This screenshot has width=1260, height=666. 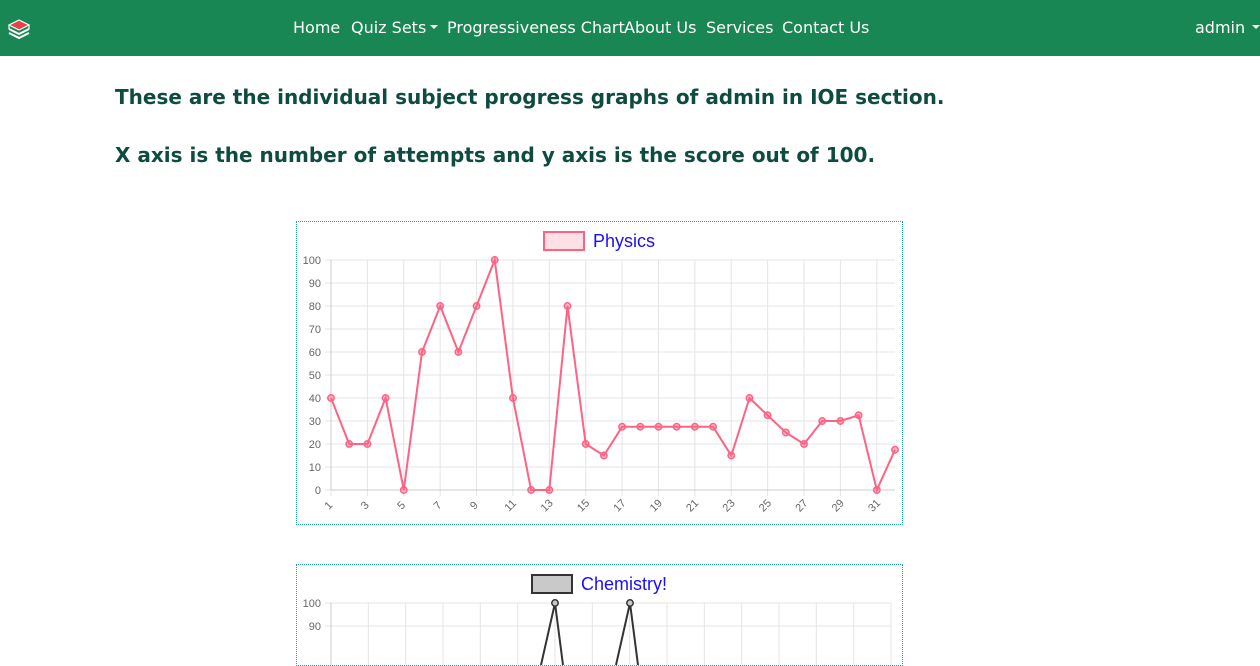 What do you see at coordinates (365, 505) in the screenshot?
I see `x-tick-label: 3` at bounding box center [365, 505].